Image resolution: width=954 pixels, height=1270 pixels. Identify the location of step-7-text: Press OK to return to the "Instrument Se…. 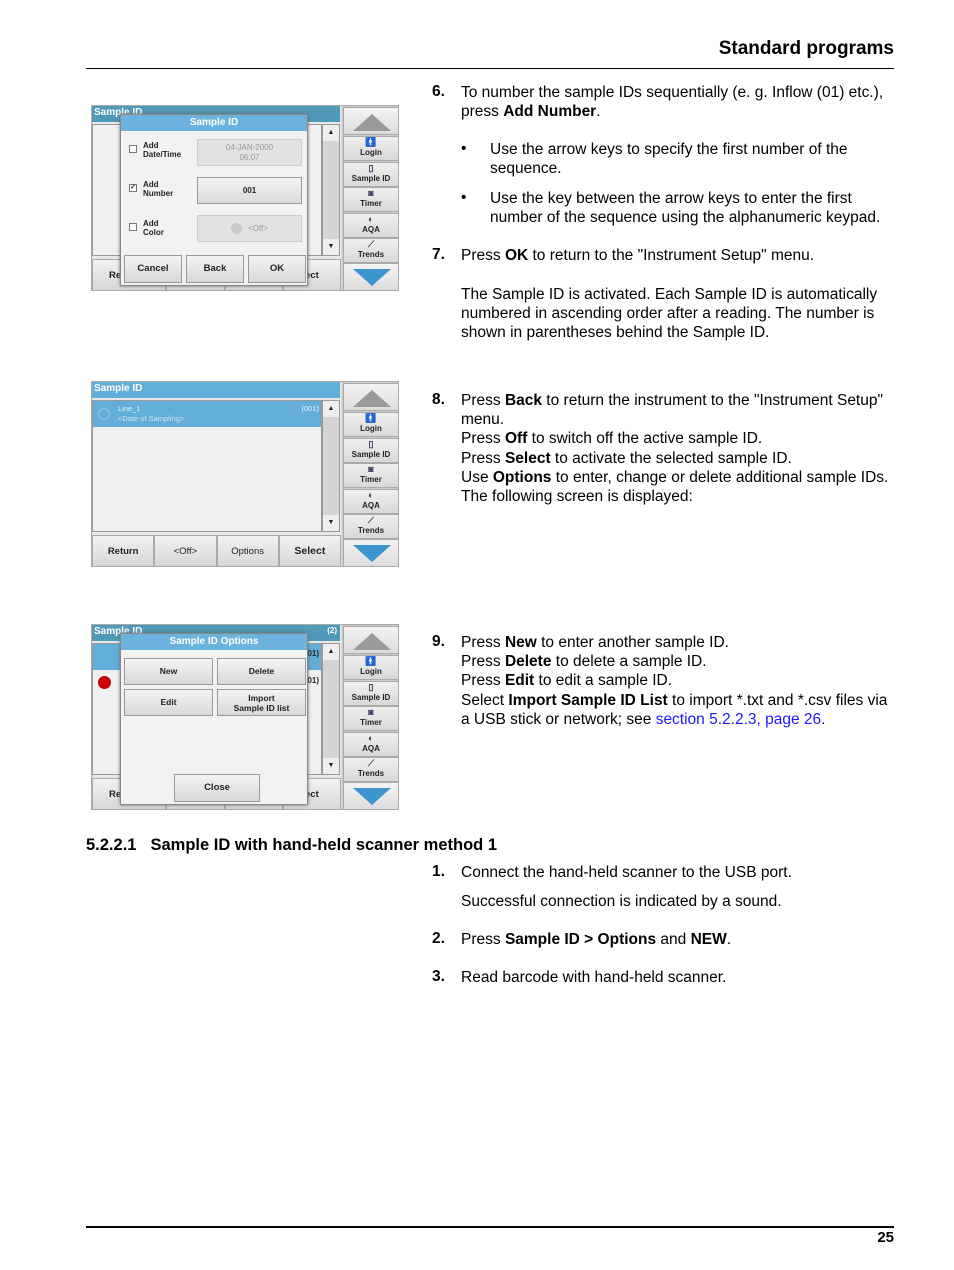
(680, 255).